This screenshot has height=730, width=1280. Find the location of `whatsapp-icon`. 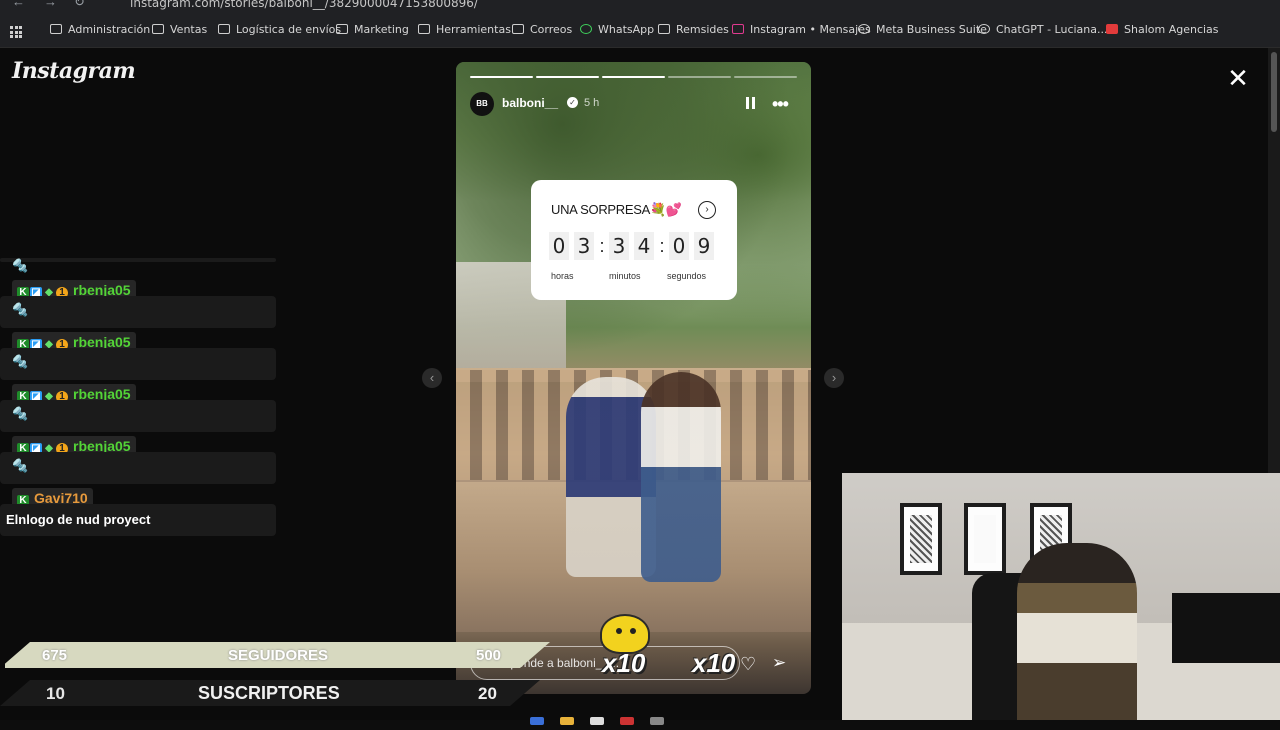

whatsapp-icon is located at coordinates (586, 29).